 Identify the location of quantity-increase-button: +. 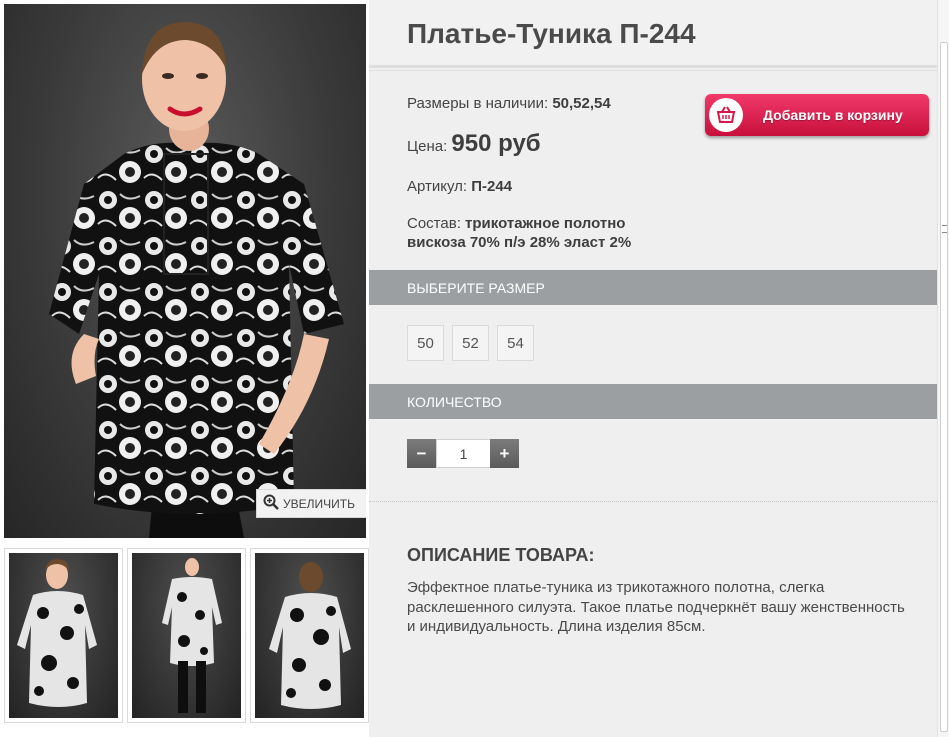
(504, 453).